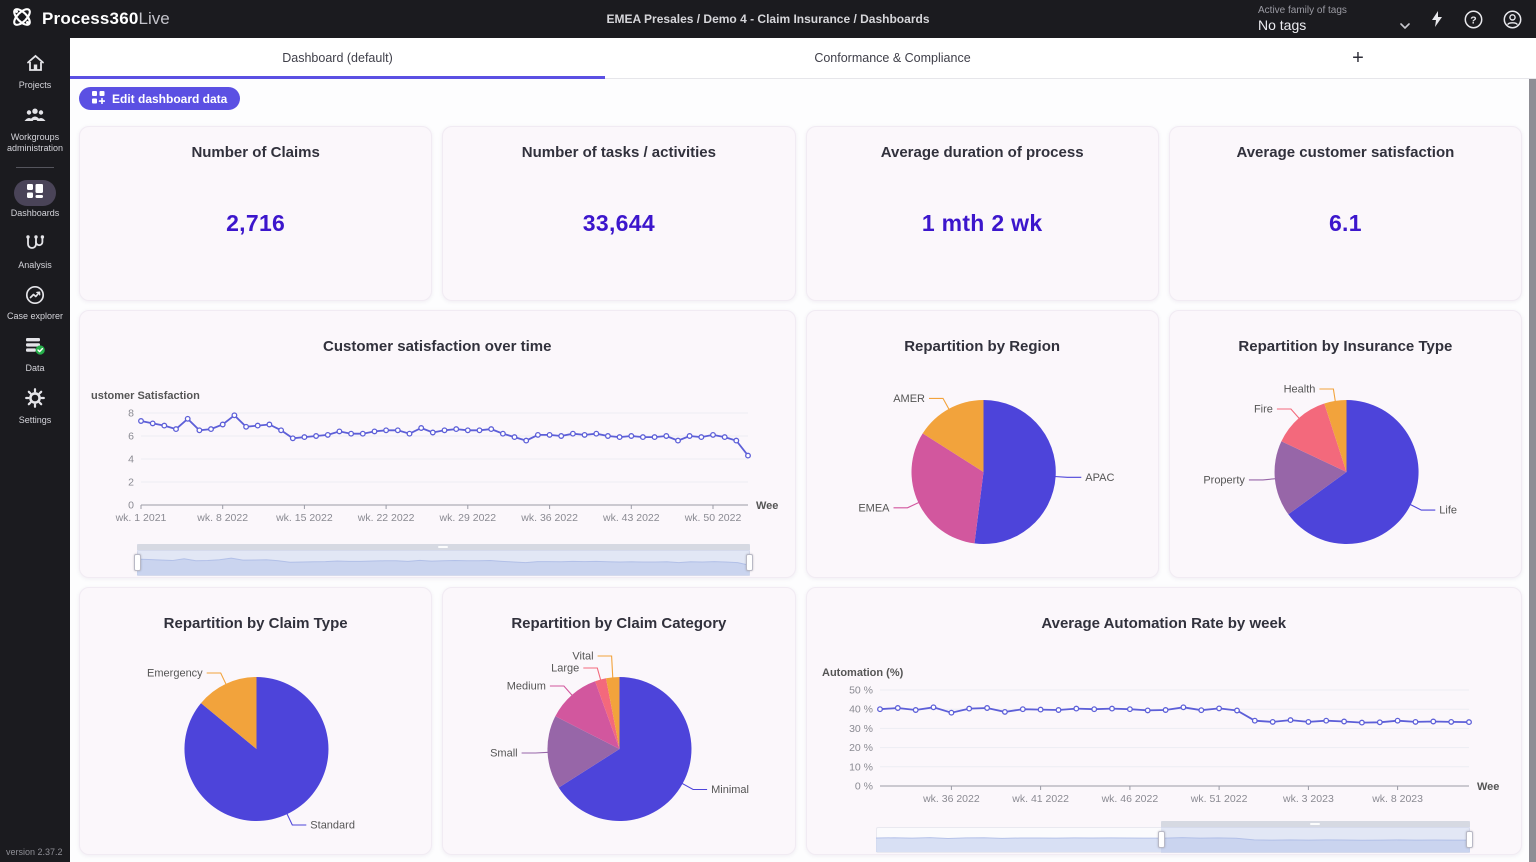 The image size is (1536, 862). Describe the element at coordinates (1358, 58) in the screenshot. I see `add-tab-button: +` at that location.